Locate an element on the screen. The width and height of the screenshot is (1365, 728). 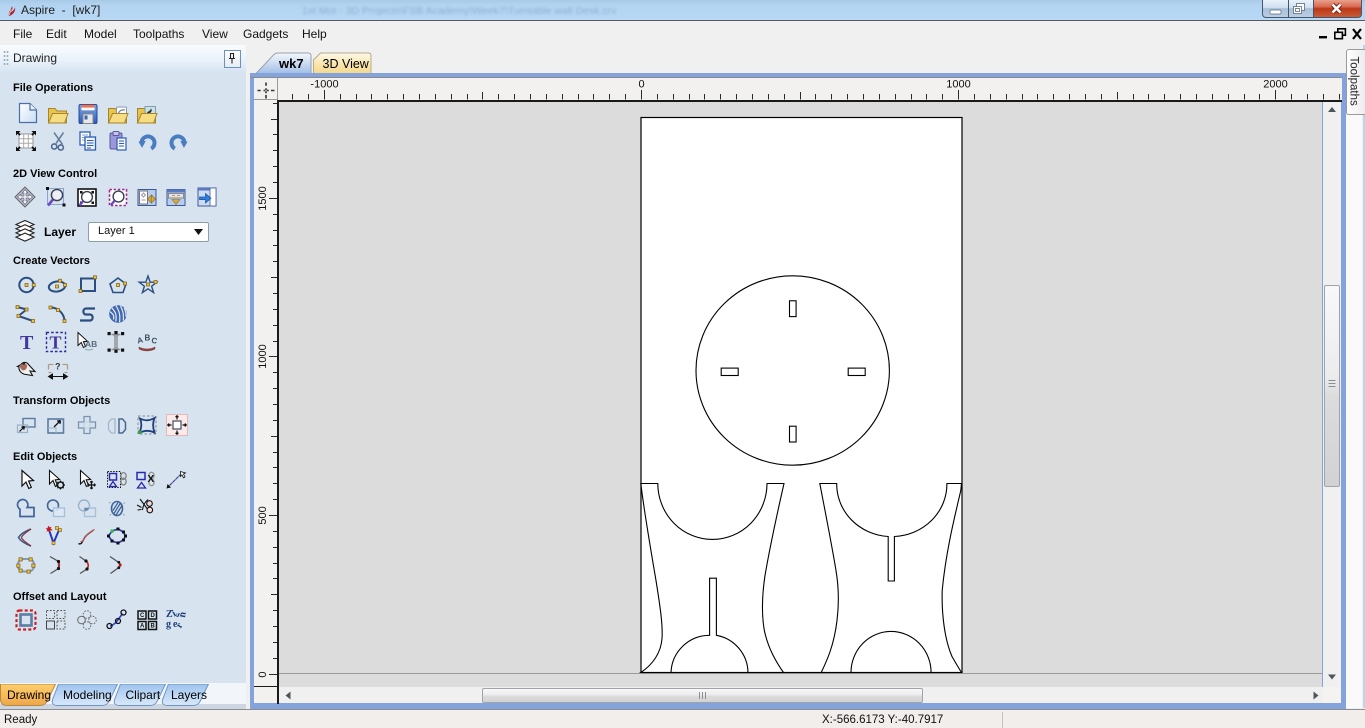
svg-text: 500 is located at coordinates (263, 515).